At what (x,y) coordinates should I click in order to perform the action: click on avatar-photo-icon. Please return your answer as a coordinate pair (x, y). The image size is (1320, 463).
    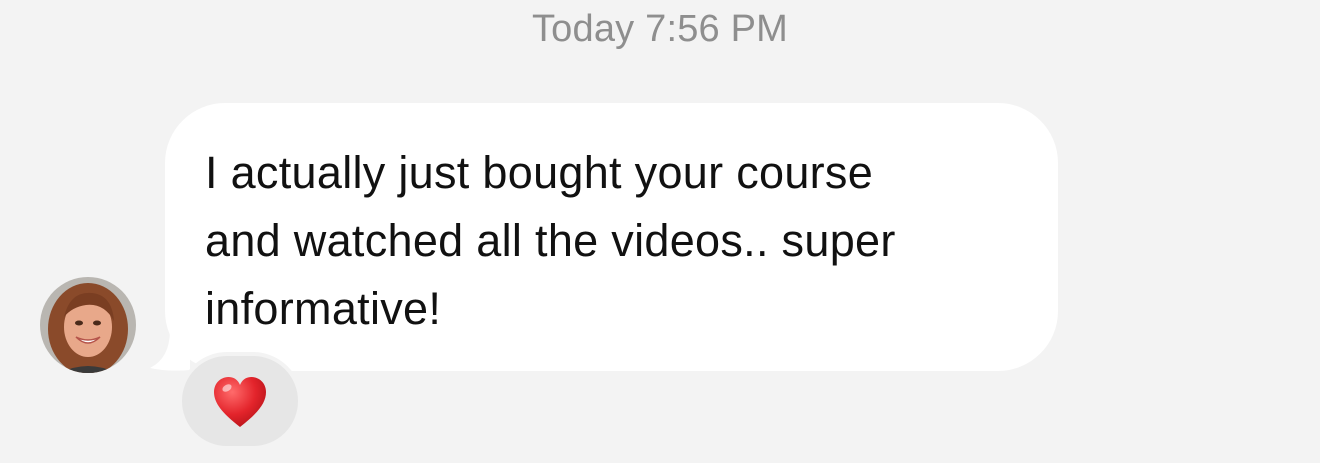
    Looking at the image, I should click on (88, 325).